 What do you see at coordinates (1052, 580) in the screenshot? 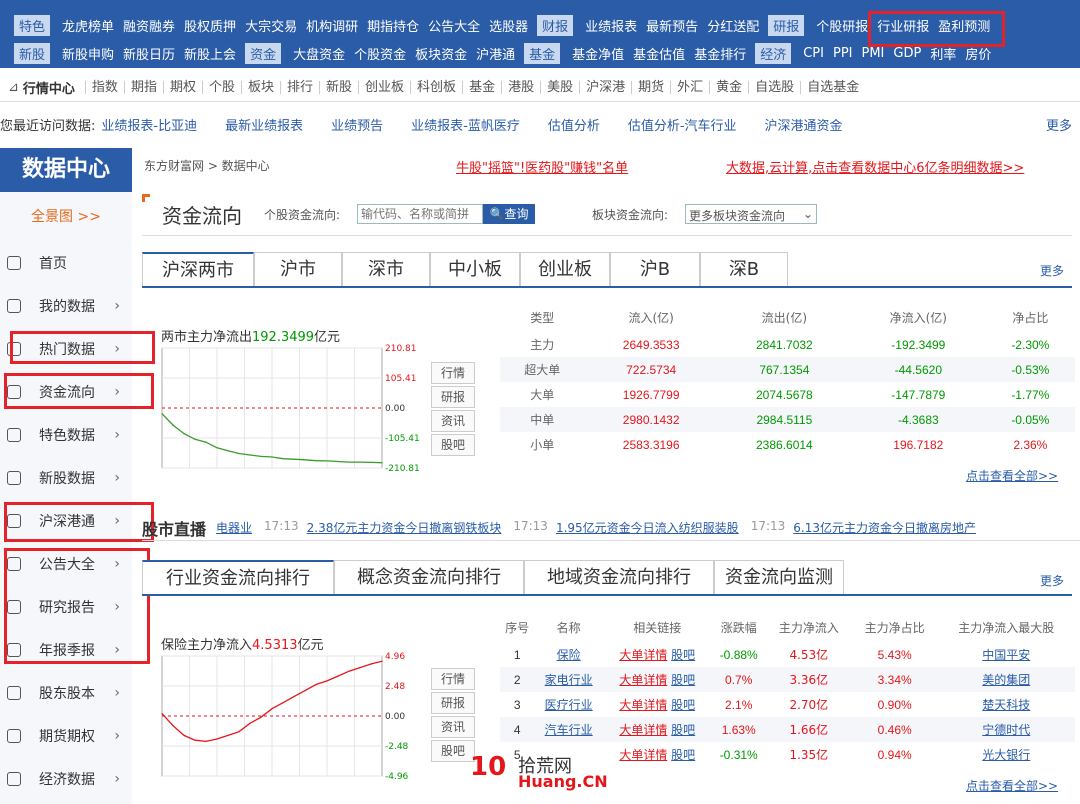
I see `industry-more-link: 更多` at bounding box center [1052, 580].